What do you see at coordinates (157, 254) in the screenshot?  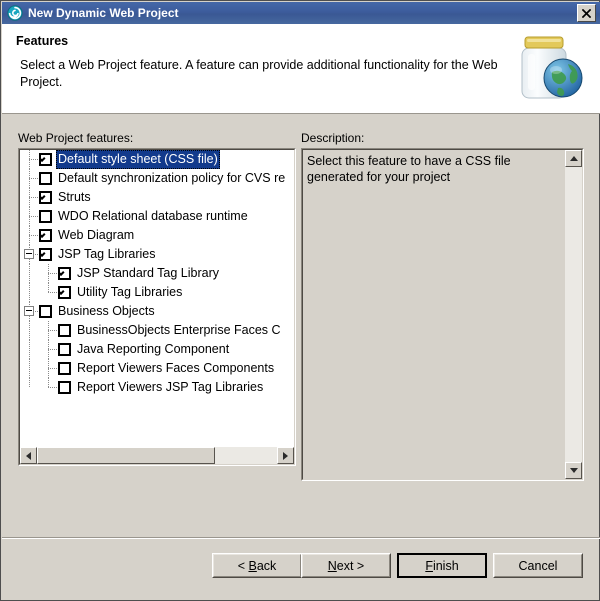 I see `tree-item: JSP Tag Libraries` at bounding box center [157, 254].